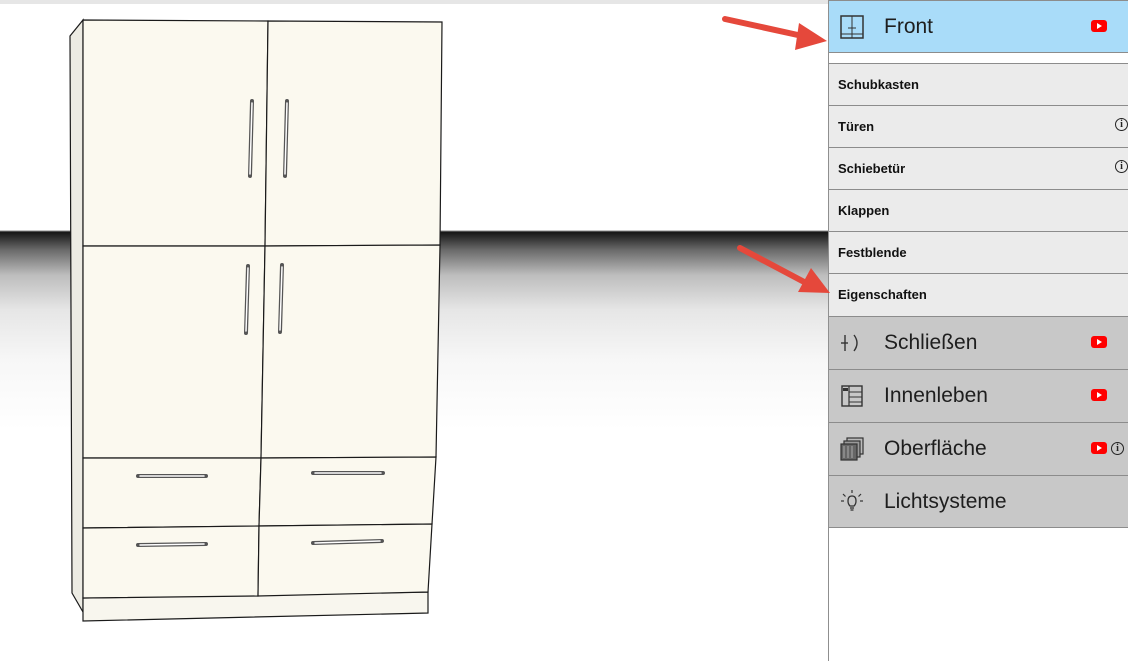 The image size is (1128, 661). Describe the element at coordinates (171, 562) in the screenshot. I see `drawer-lower-left` at that location.